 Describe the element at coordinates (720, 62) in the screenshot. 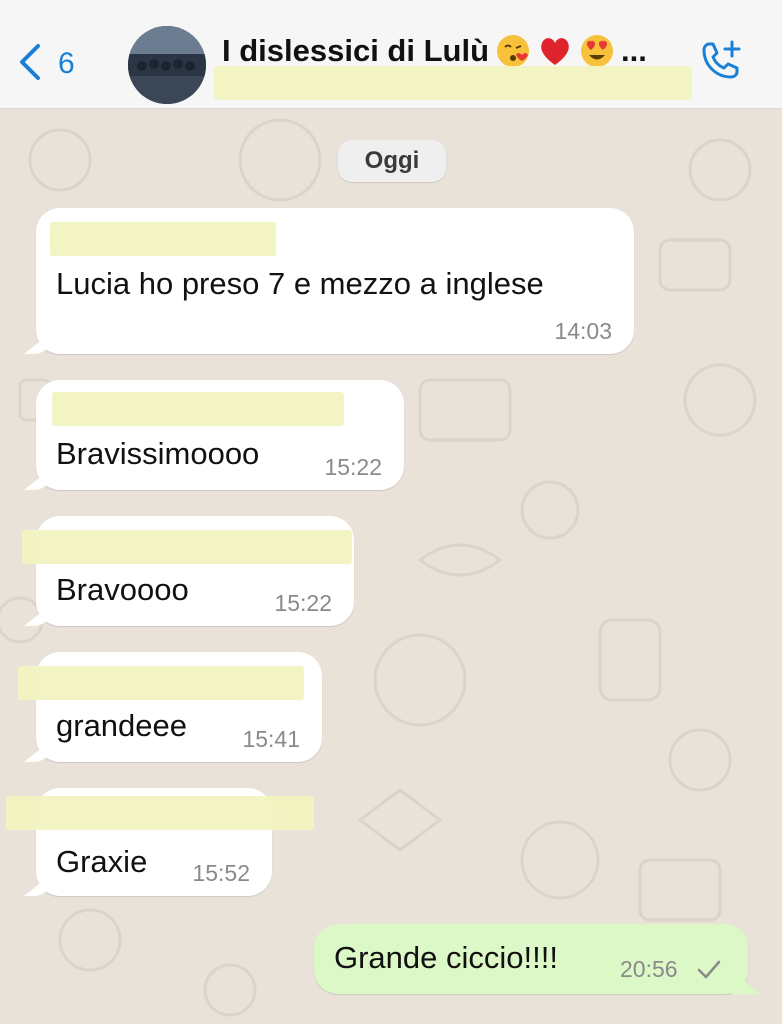

I see `add-call-button` at that location.